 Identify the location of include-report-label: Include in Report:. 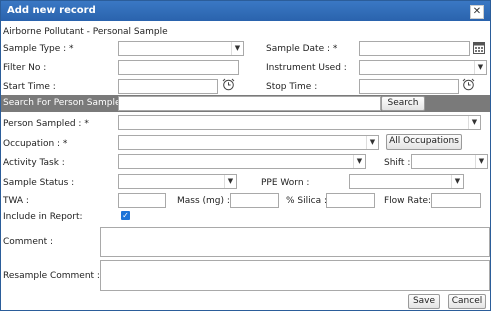
(43, 217).